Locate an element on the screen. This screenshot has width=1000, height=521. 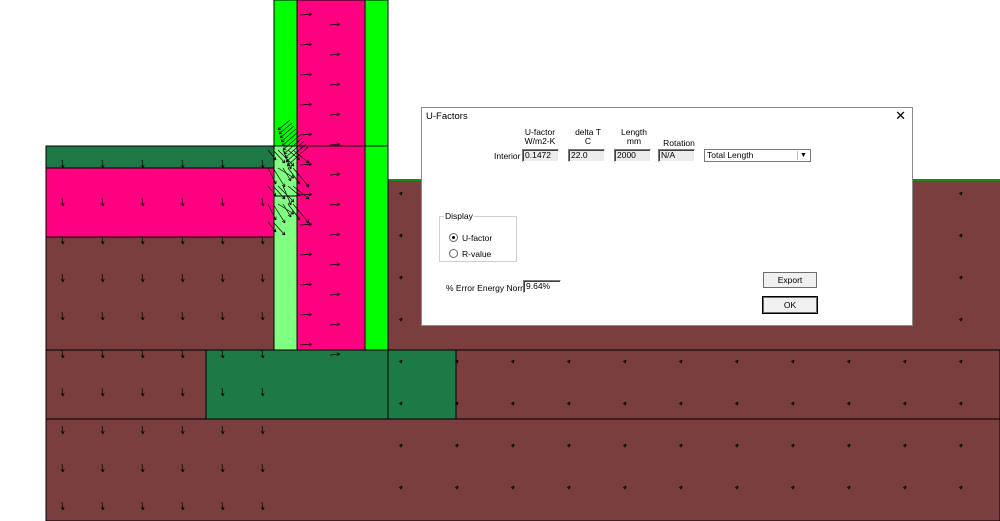
chevron-down-icon: ▼ is located at coordinates (803, 155).